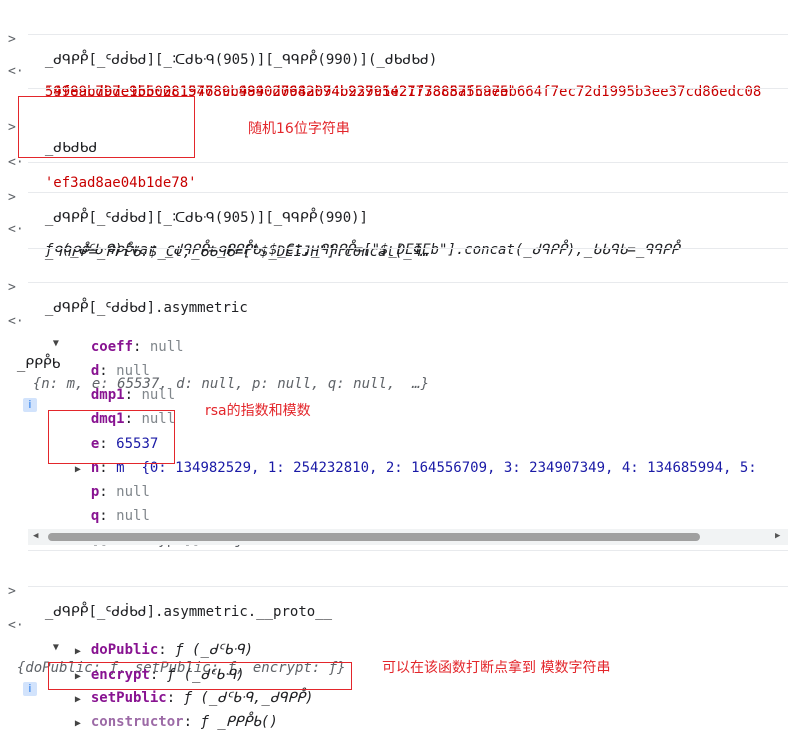  Describe the element at coordinates (299, 129) in the screenshot. I see `annotation-random16: 随机16位字符串` at that location.